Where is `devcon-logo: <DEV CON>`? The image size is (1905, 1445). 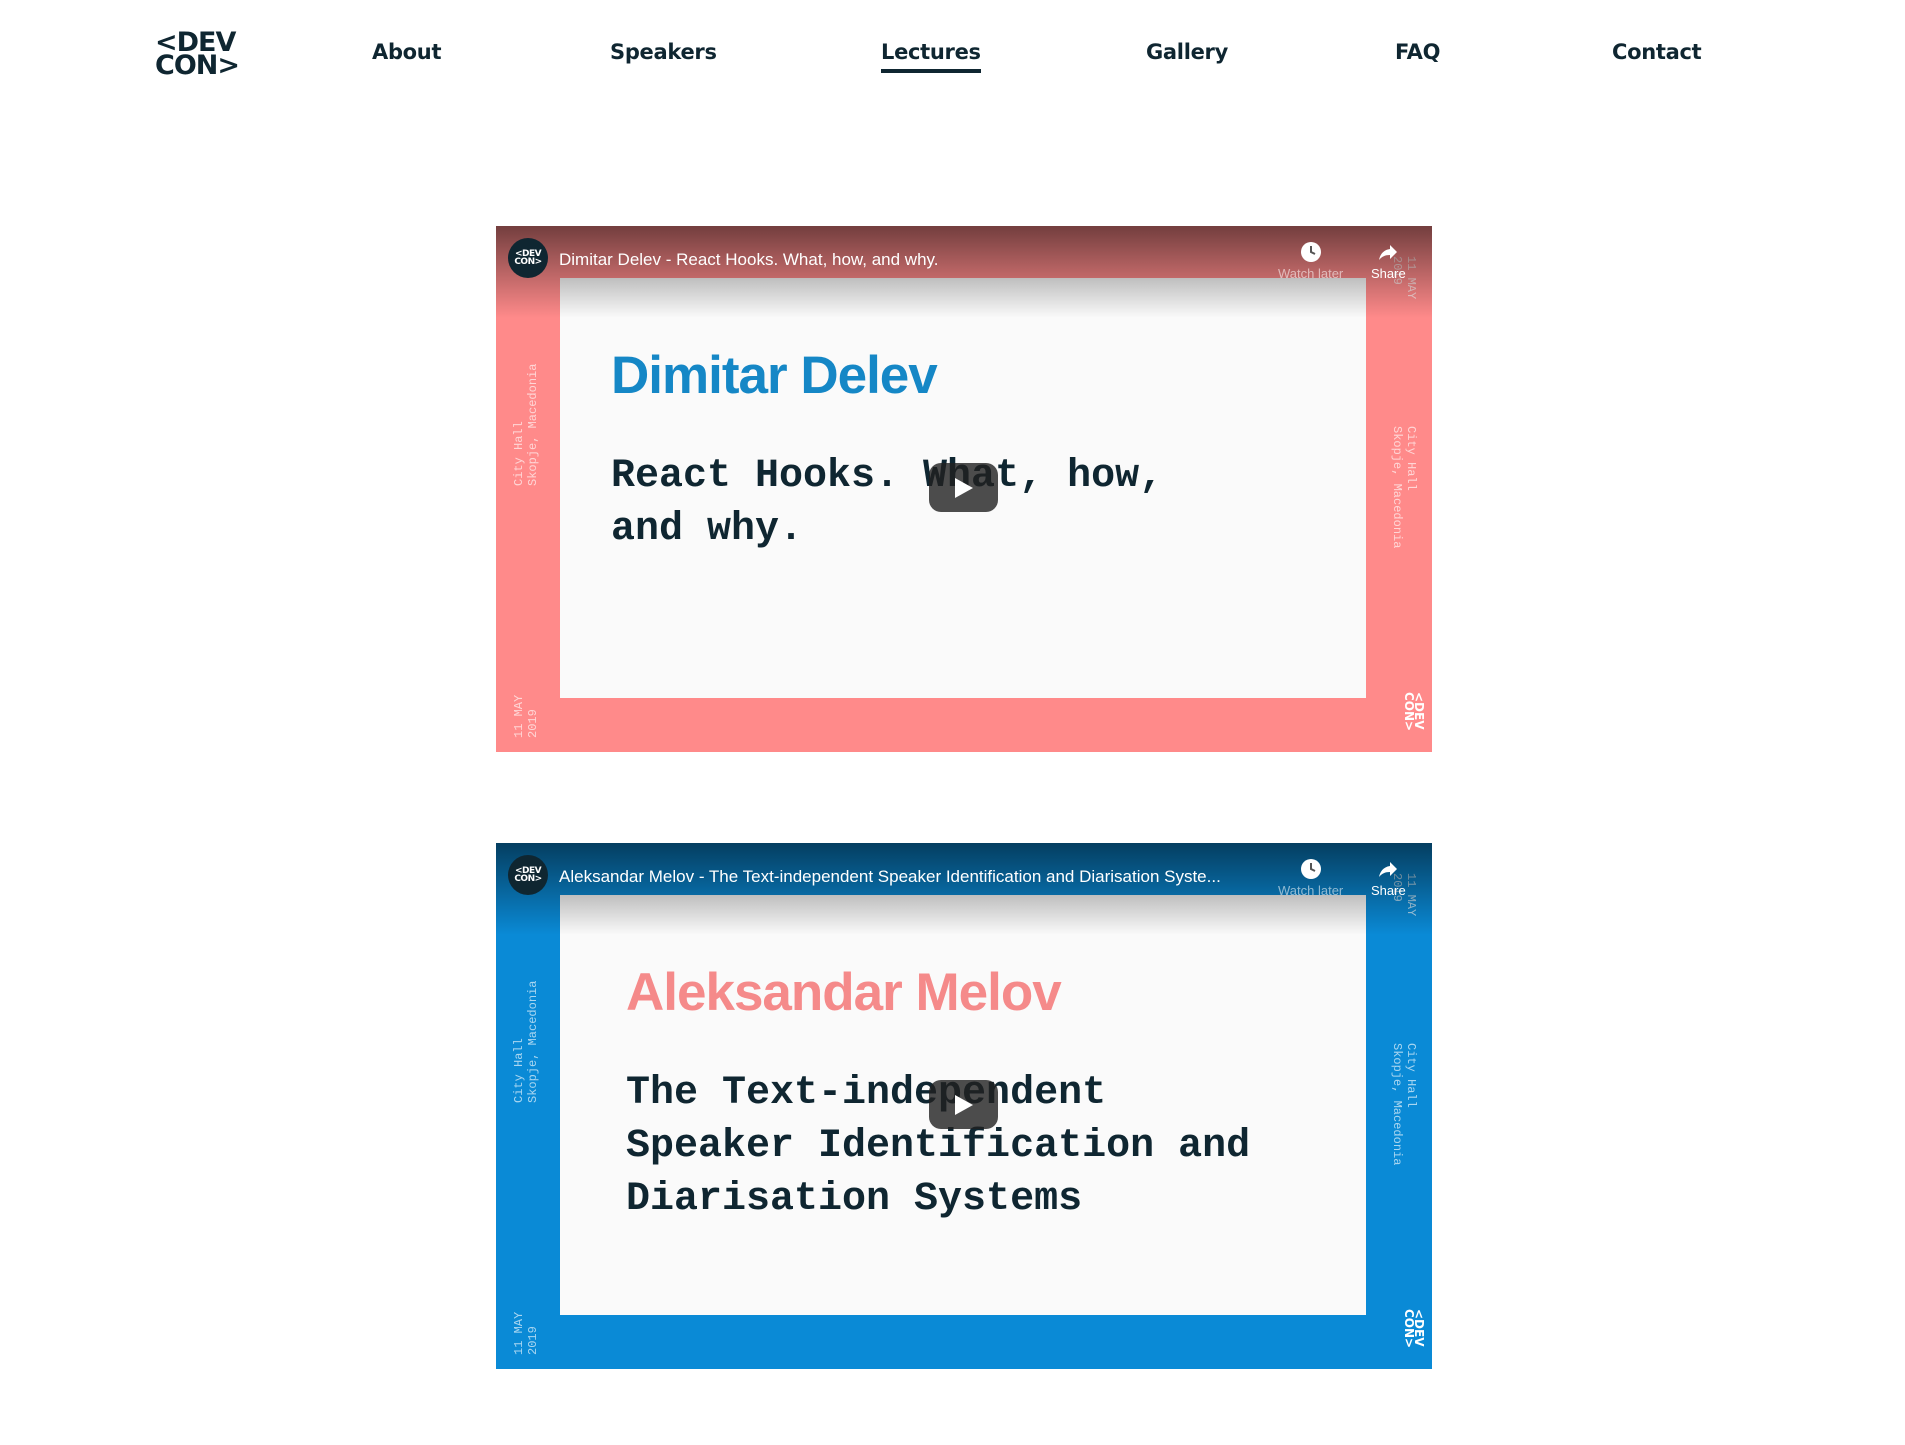
devcon-logo: <DEV CON> is located at coordinates (198, 55).